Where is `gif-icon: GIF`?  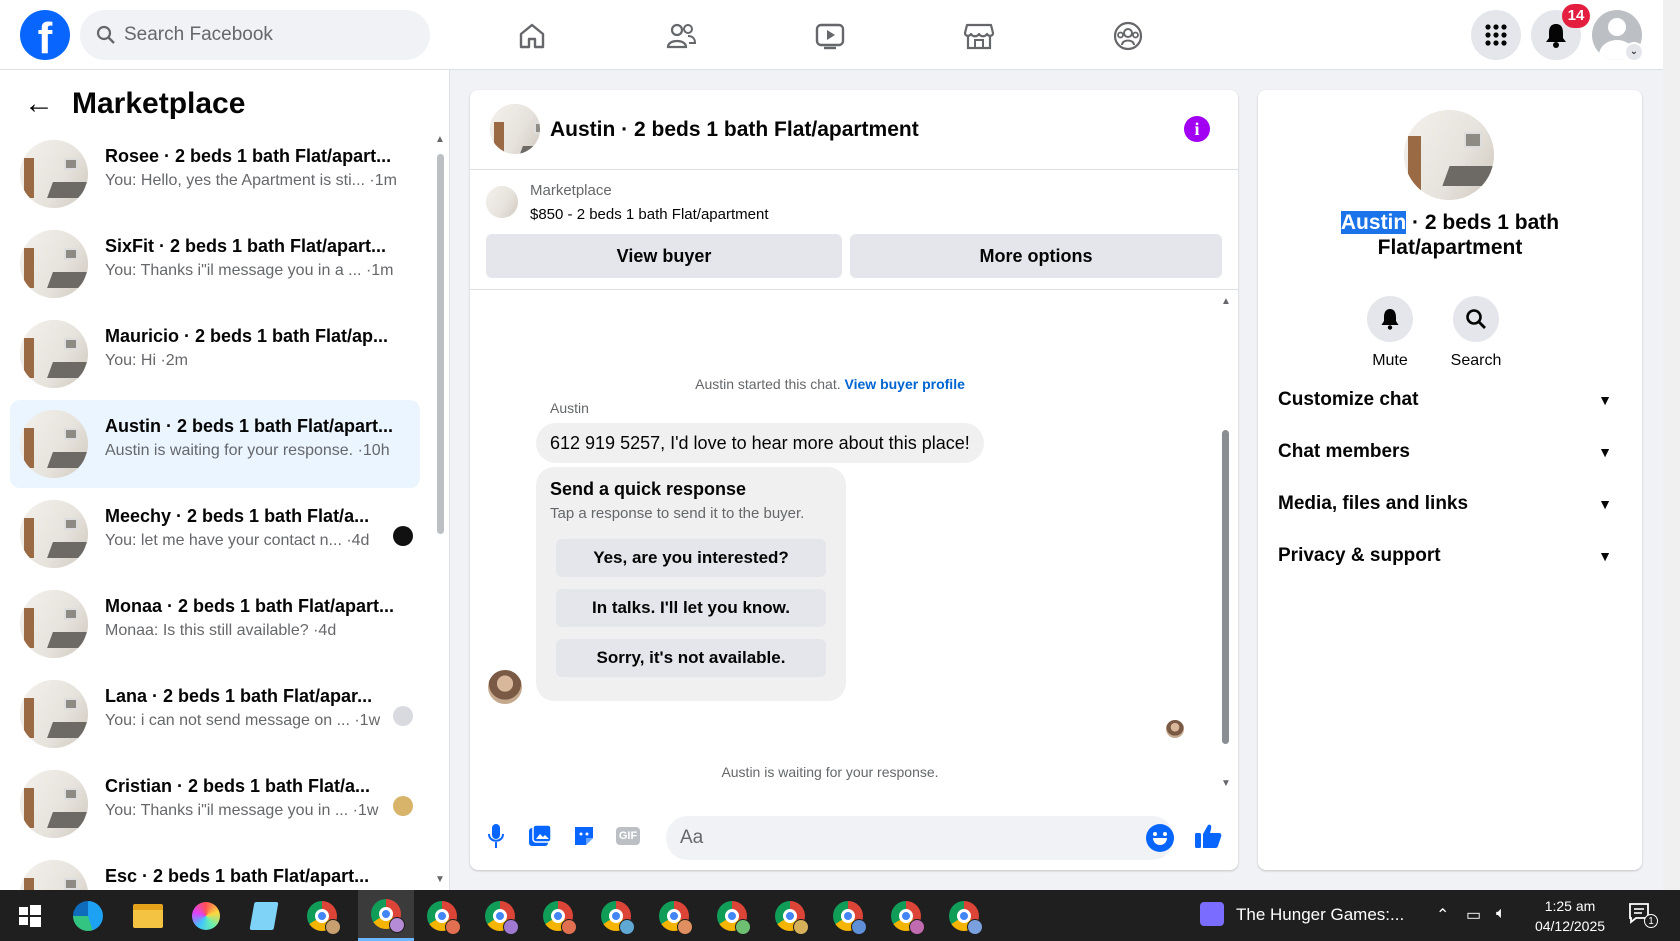
gif-icon: GIF is located at coordinates (628, 836).